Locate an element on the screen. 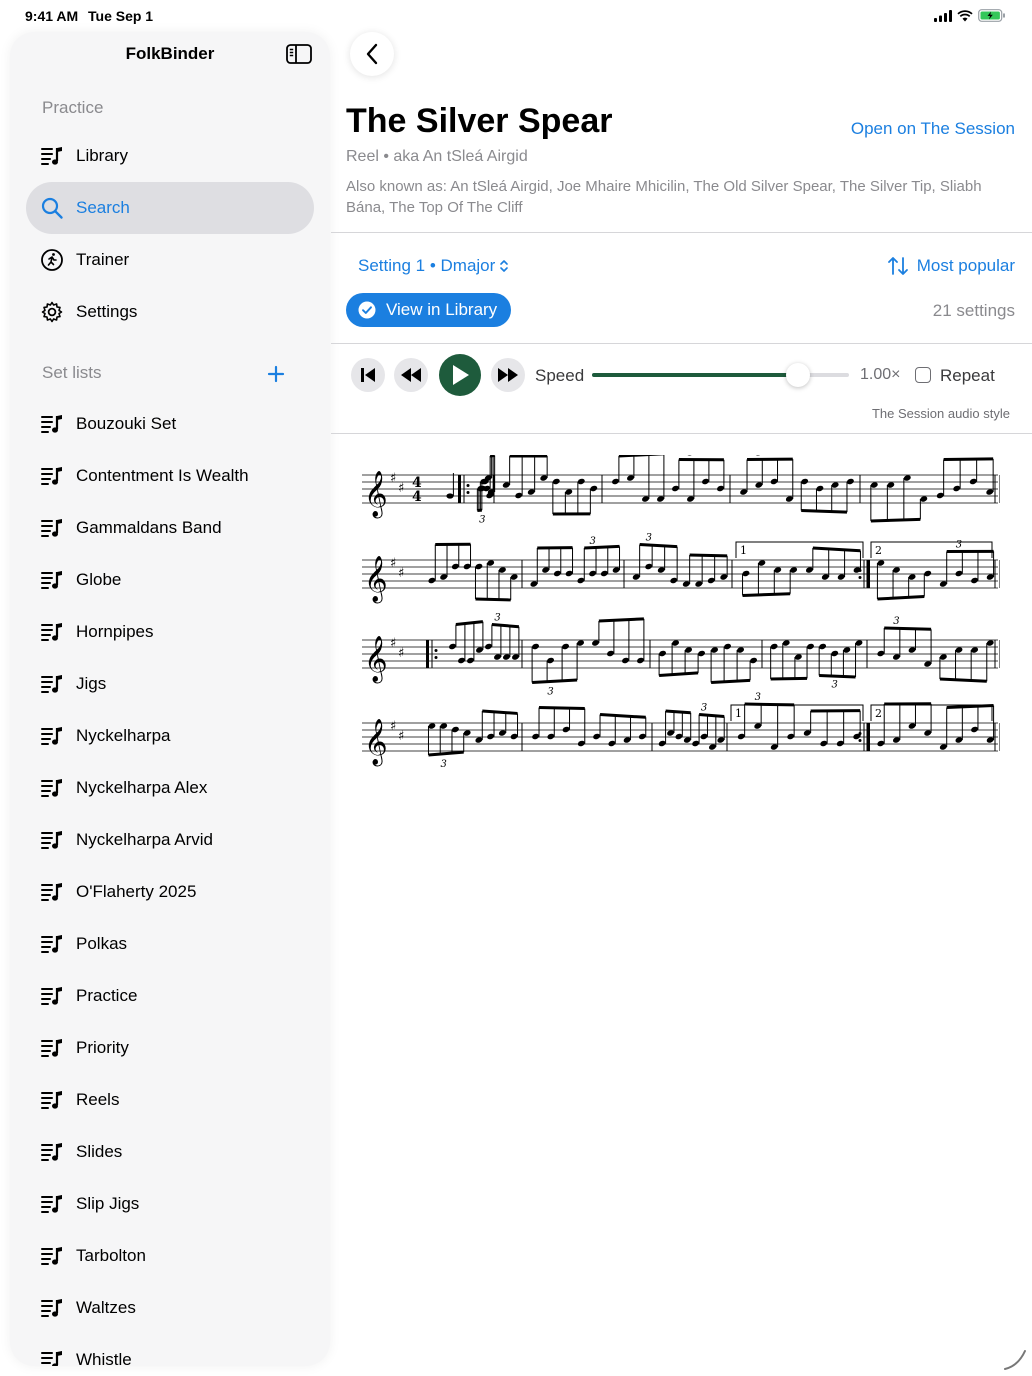  section-label-set-lists: Set lists is located at coordinates (72, 372).